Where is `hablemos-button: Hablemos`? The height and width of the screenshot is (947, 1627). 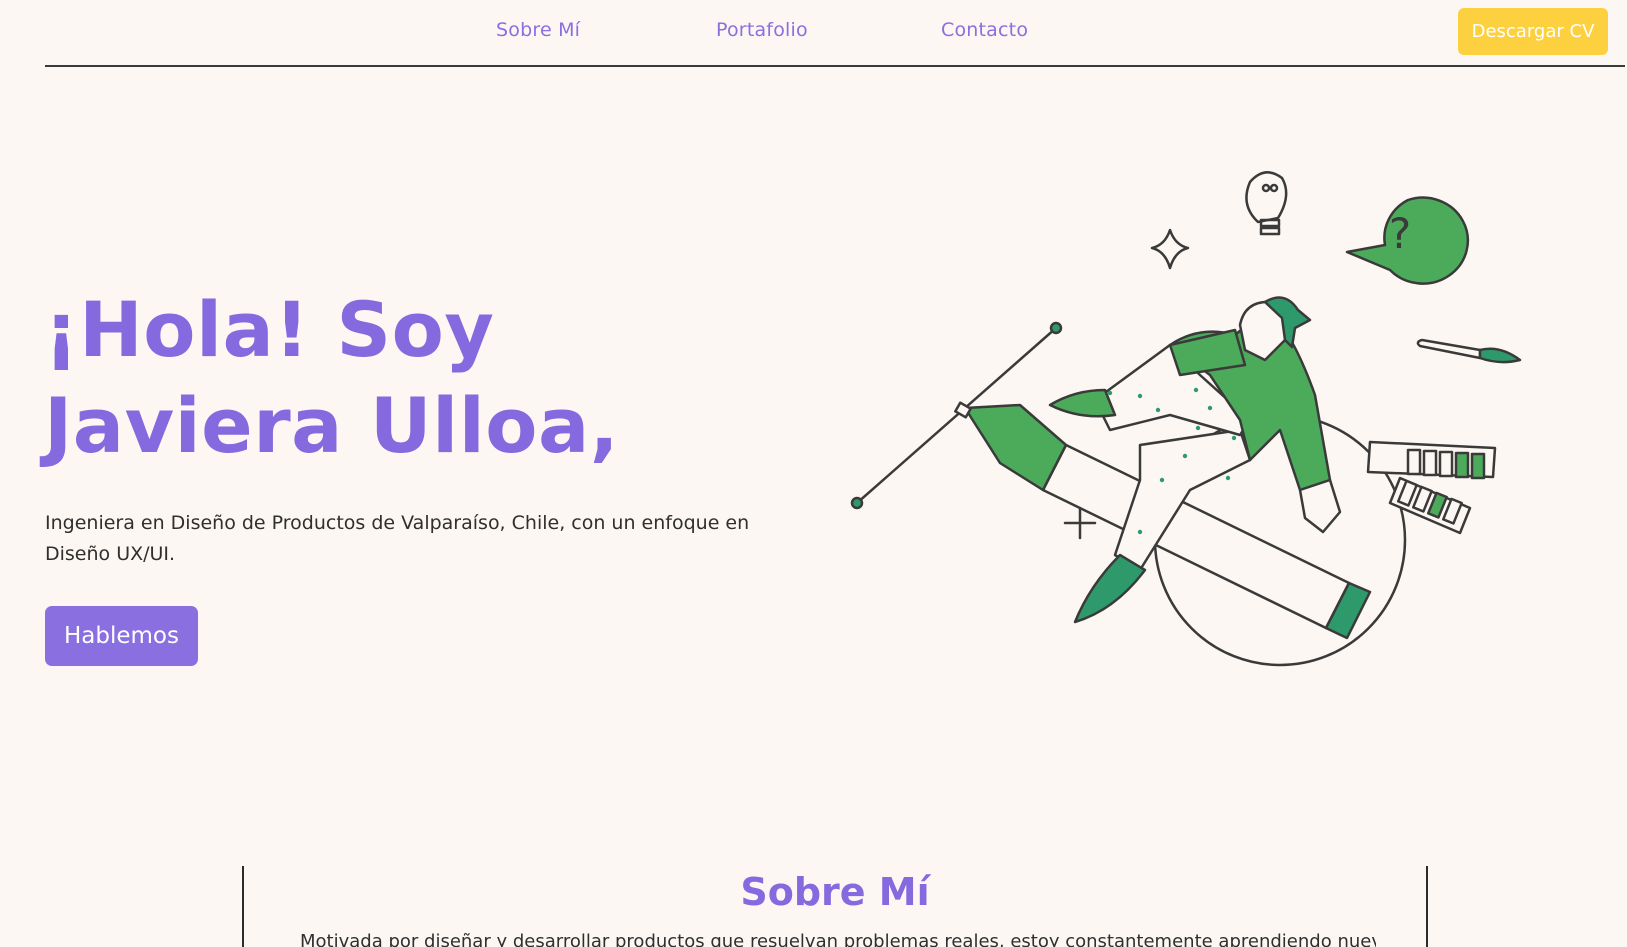 hablemos-button: Hablemos is located at coordinates (121, 636).